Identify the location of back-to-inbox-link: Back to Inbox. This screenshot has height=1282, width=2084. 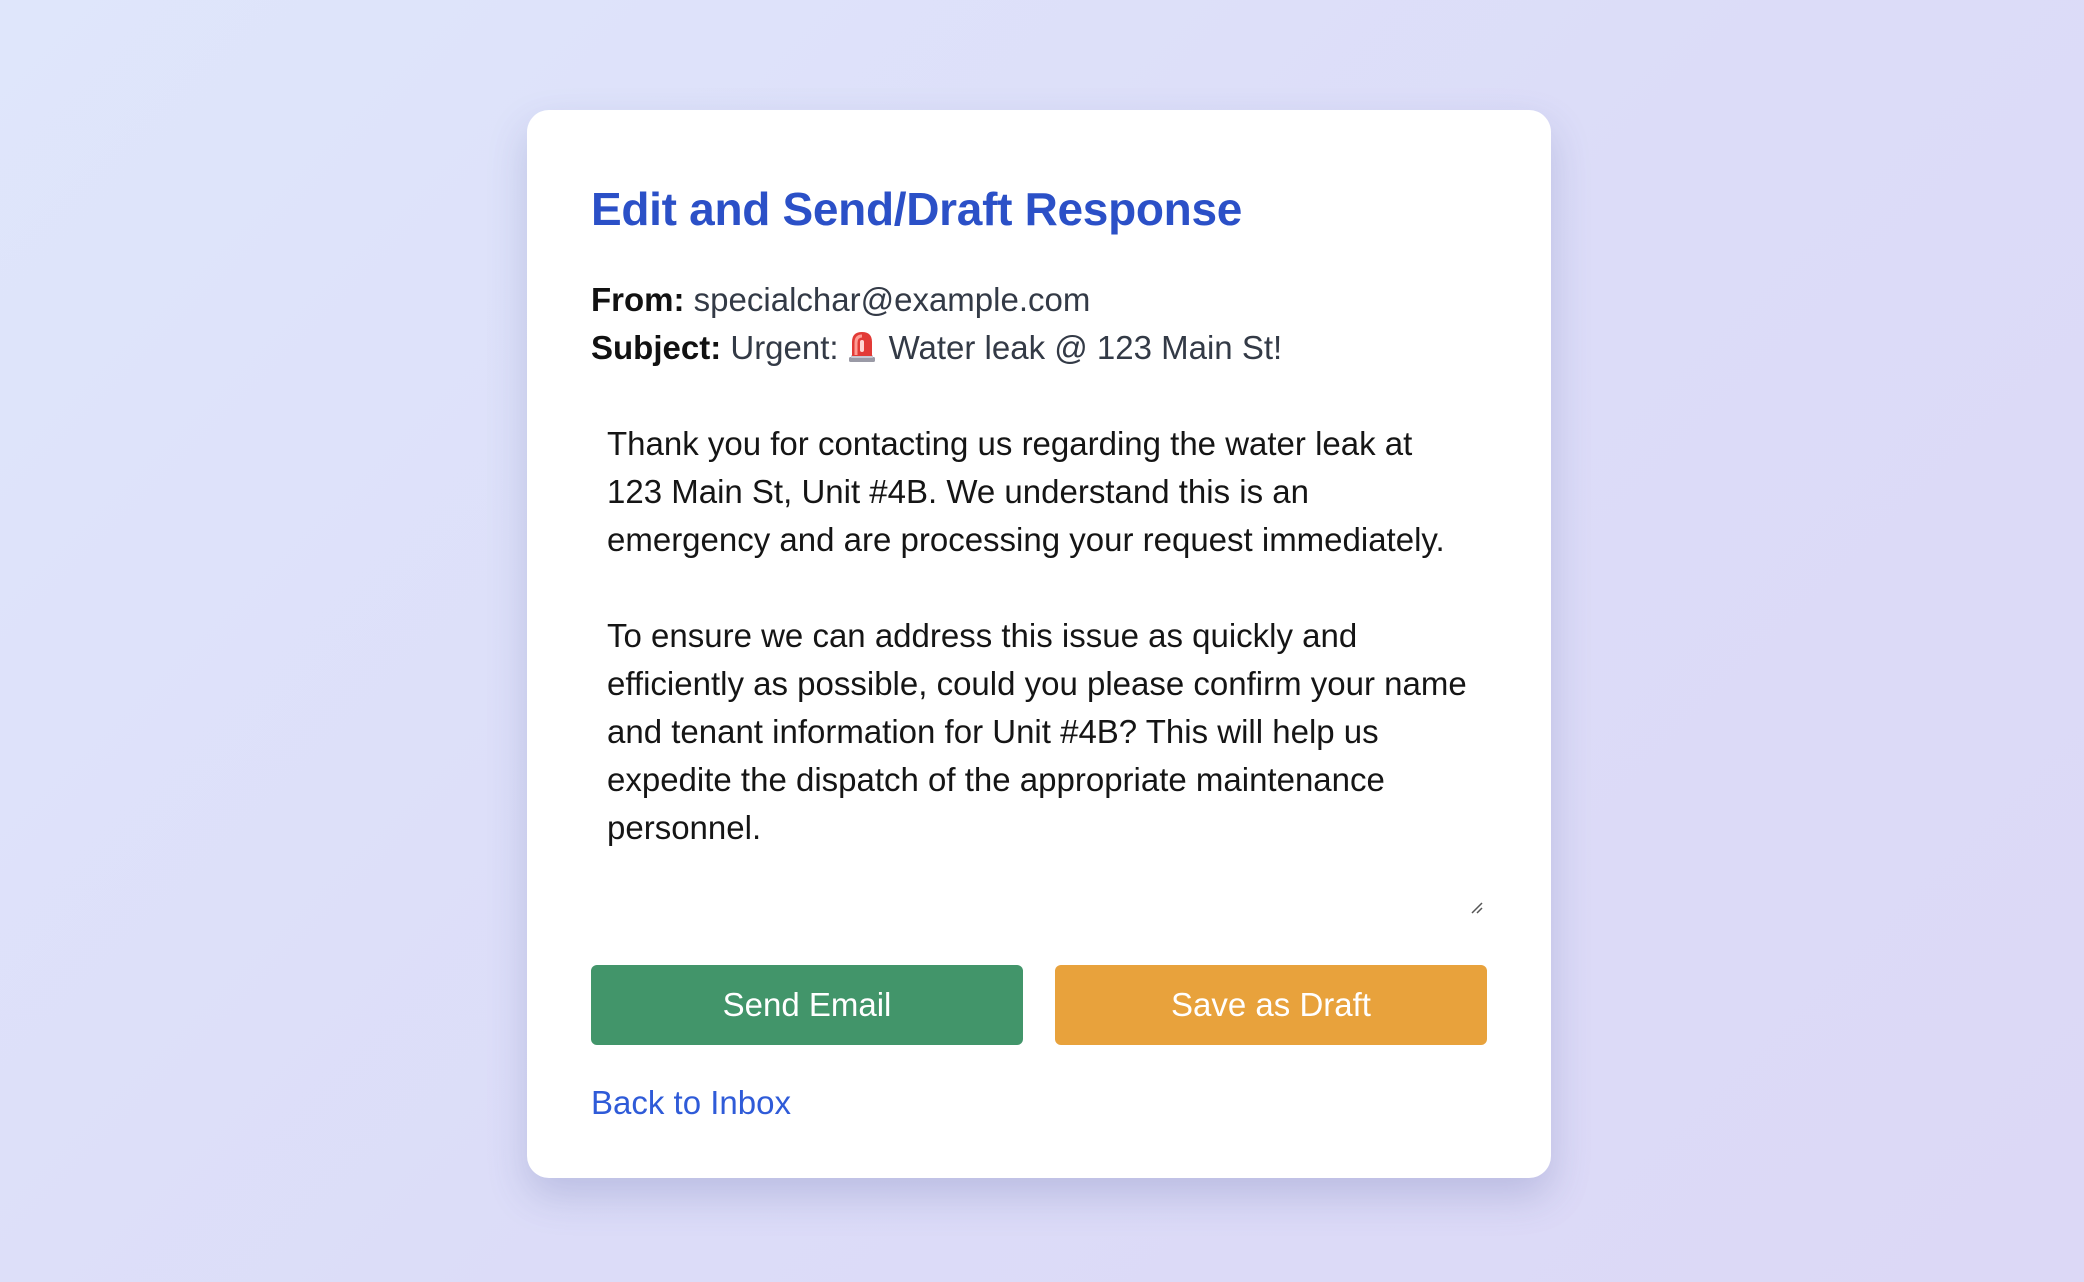
(691, 1103).